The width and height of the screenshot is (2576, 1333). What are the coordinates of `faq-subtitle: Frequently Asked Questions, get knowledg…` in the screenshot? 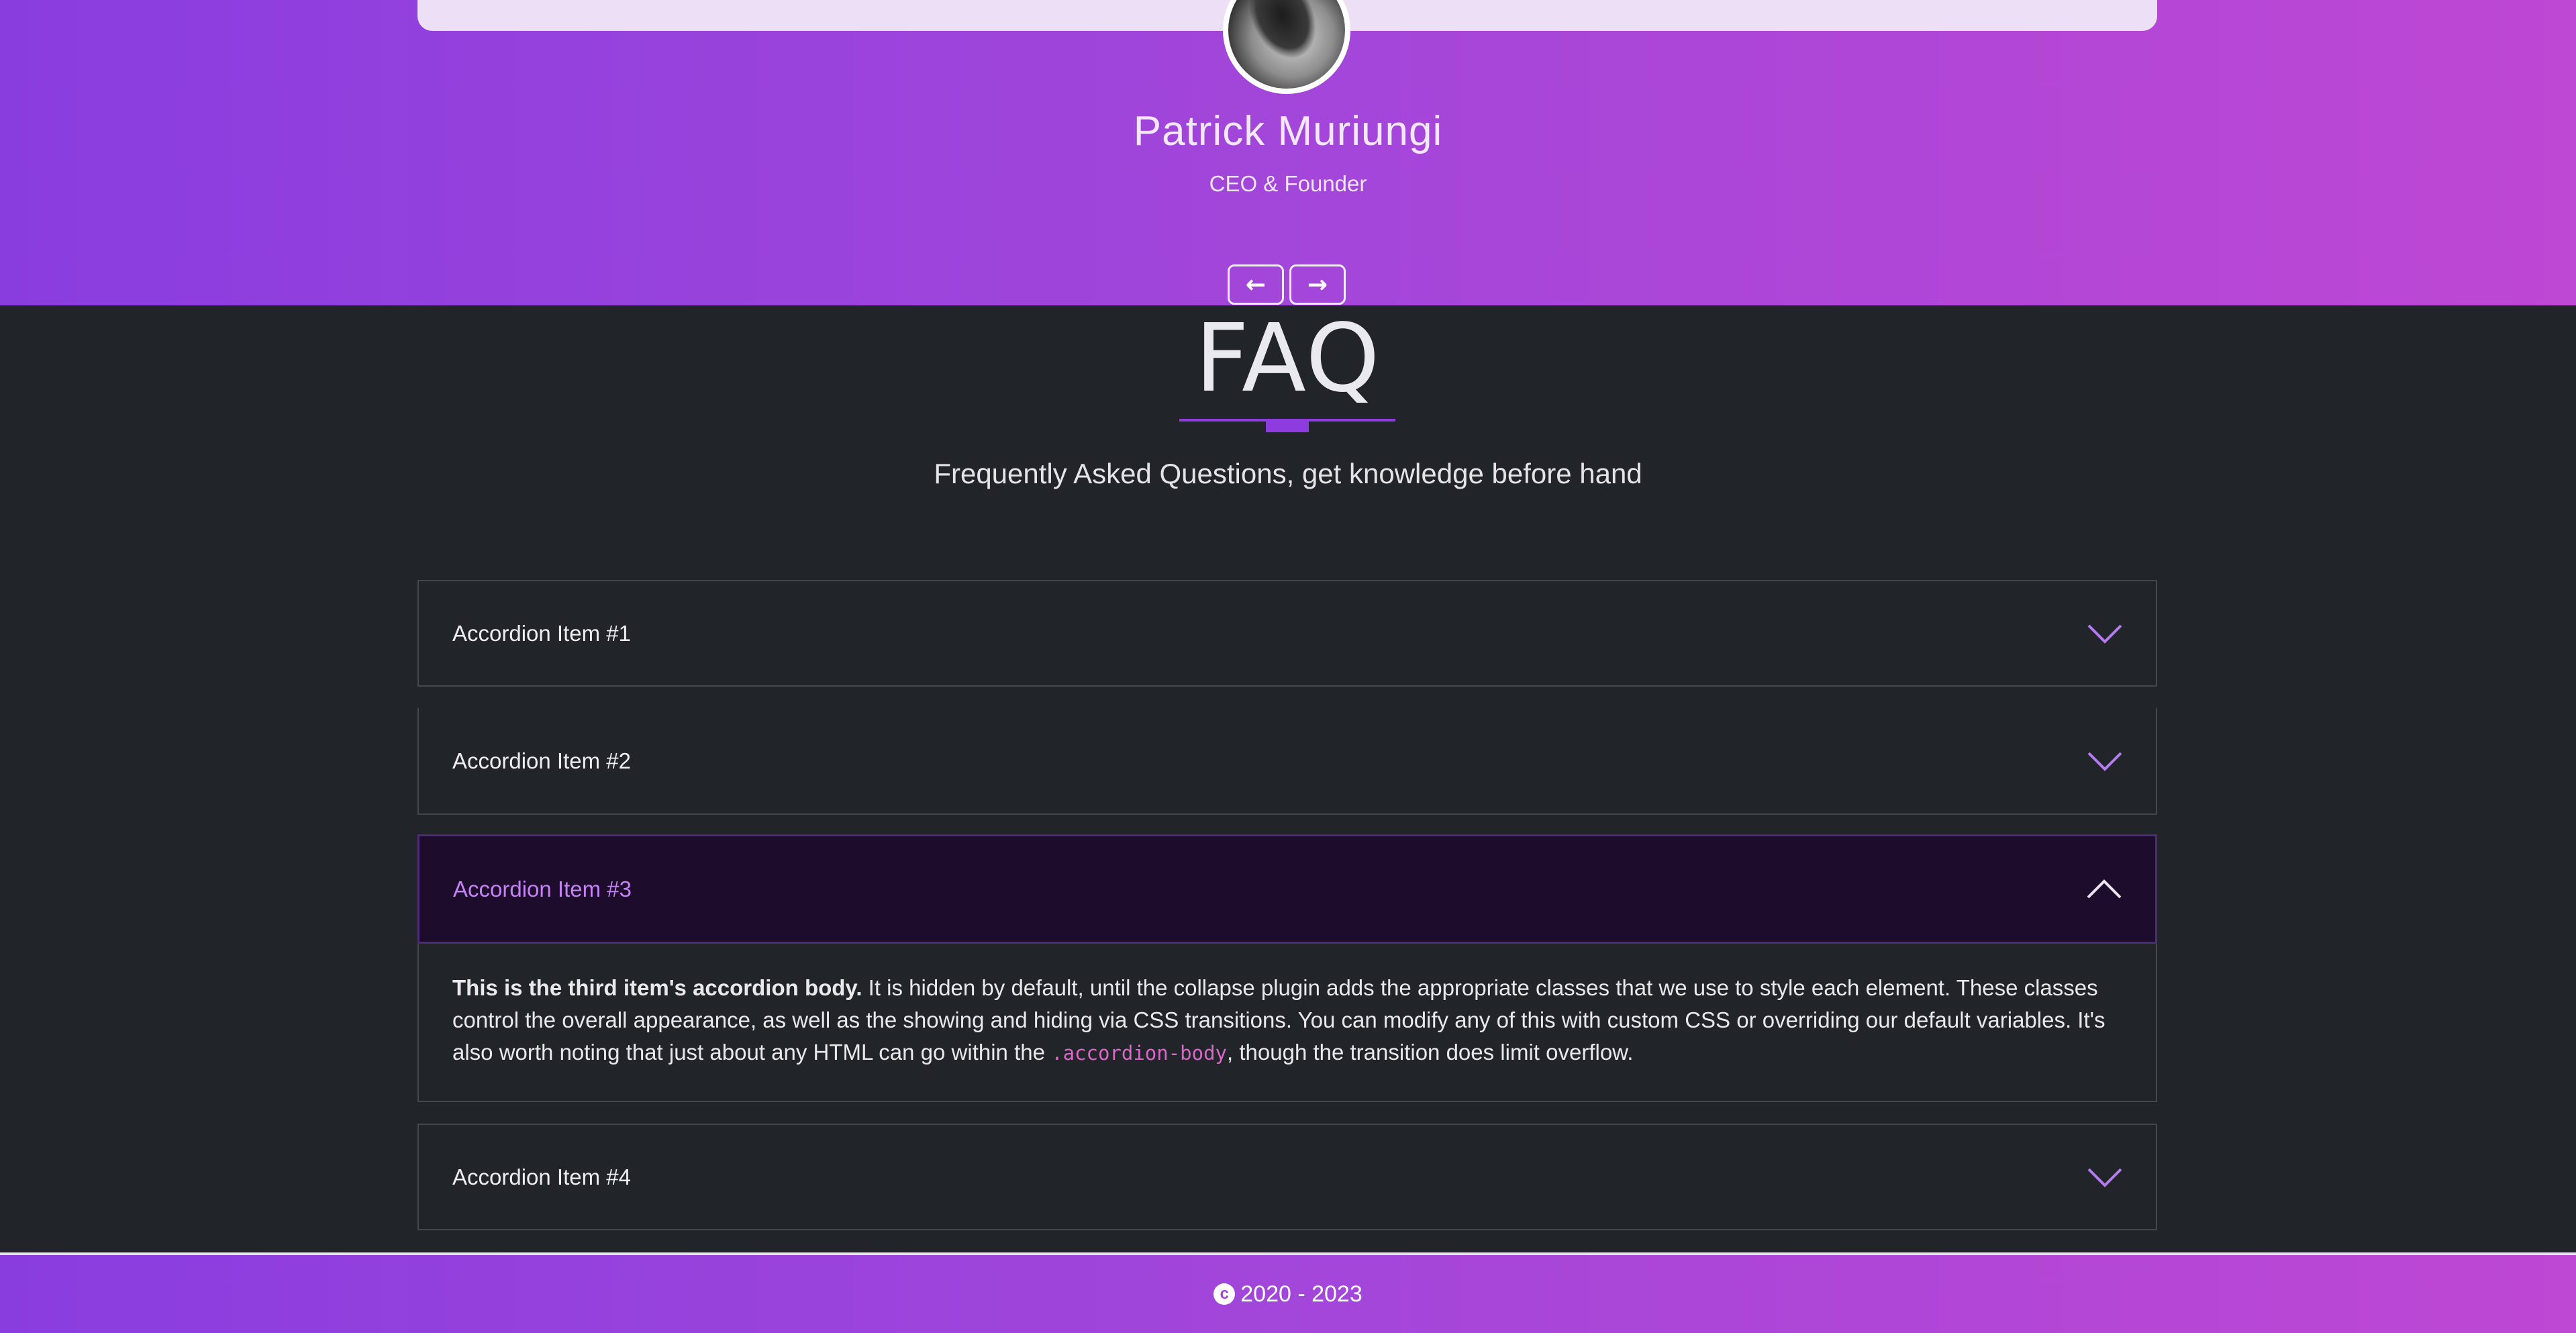 It's located at (1288, 473).